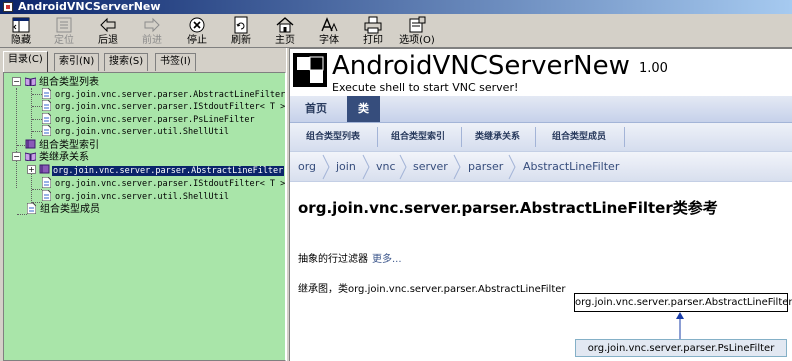 Image resolution: width=792 pixels, height=361 pixels. What do you see at coordinates (541, 137) in the screenshot?
I see `sub-nav: 组合类型列表 组合类型索引 类继承关系 组合类型成员` at bounding box center [541, 137].